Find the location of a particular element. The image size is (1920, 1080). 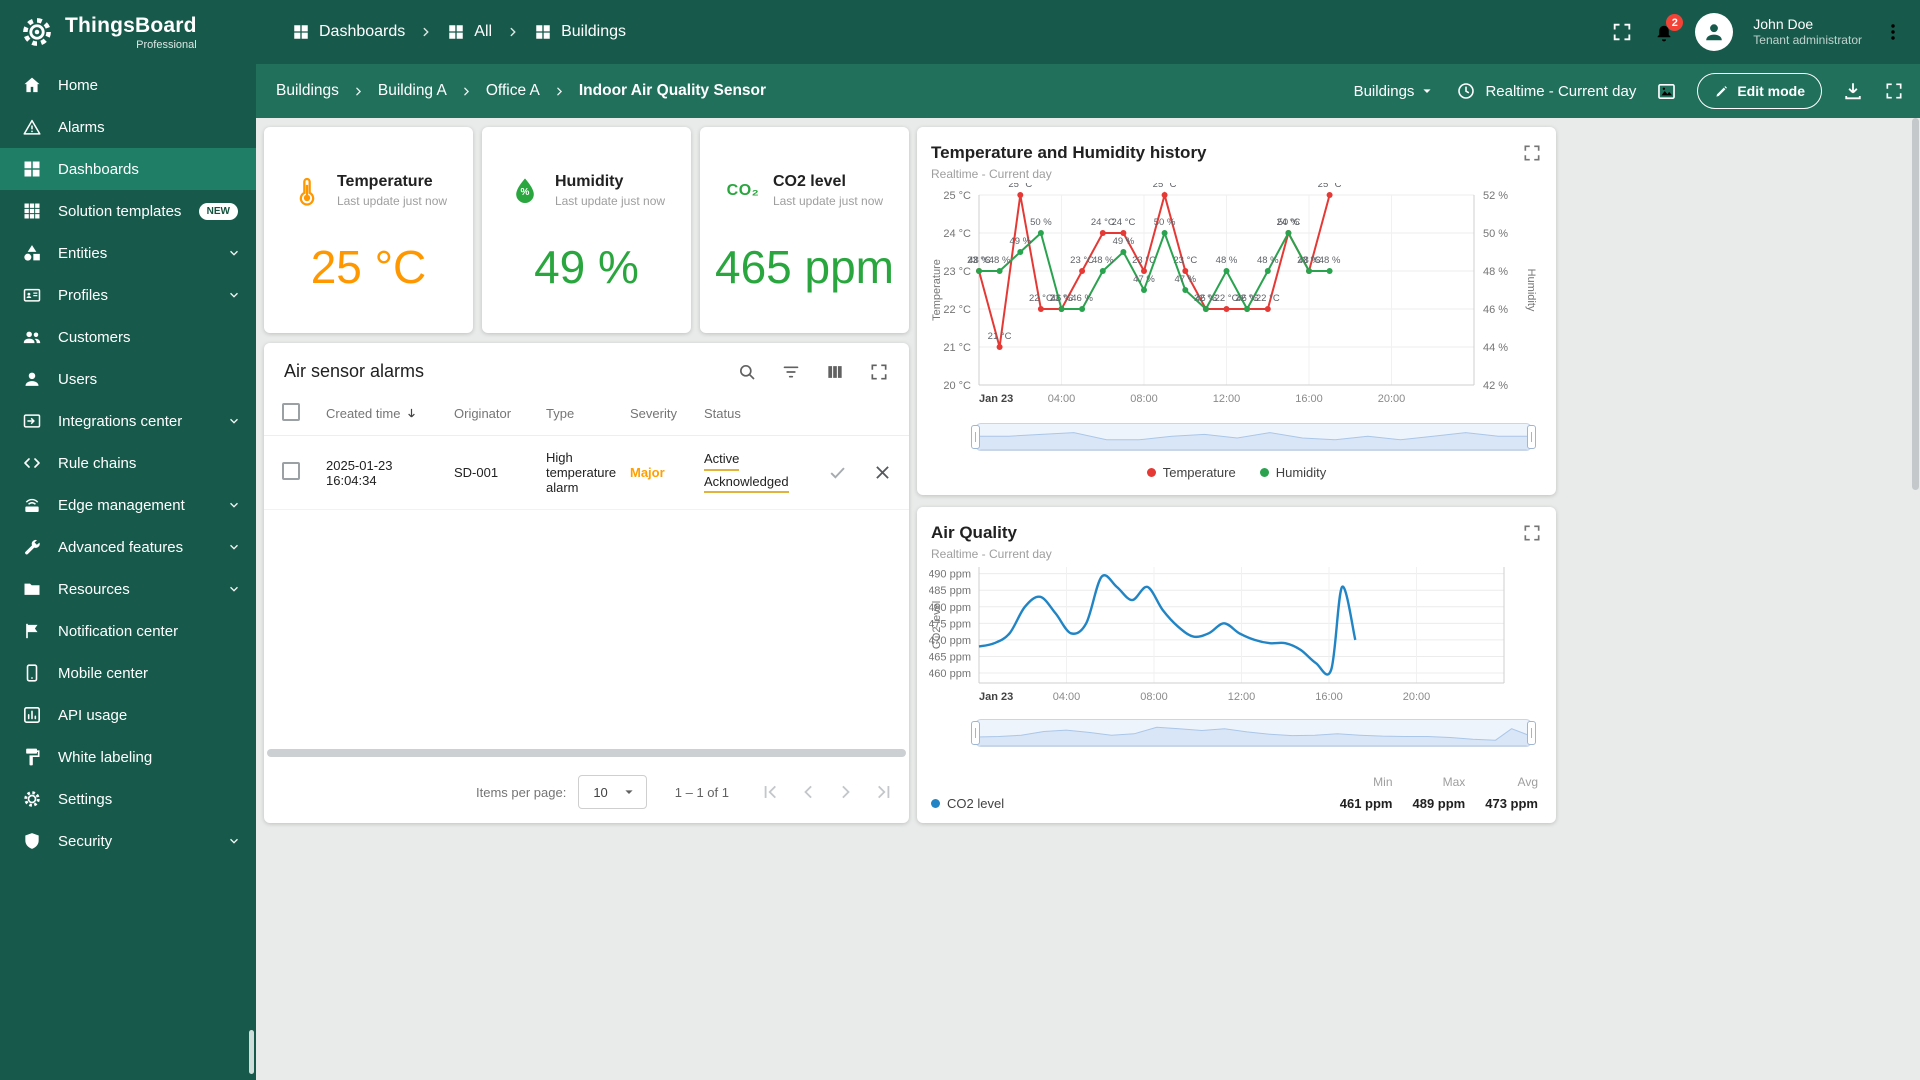

search-icon is located at coordinates (747, 372).